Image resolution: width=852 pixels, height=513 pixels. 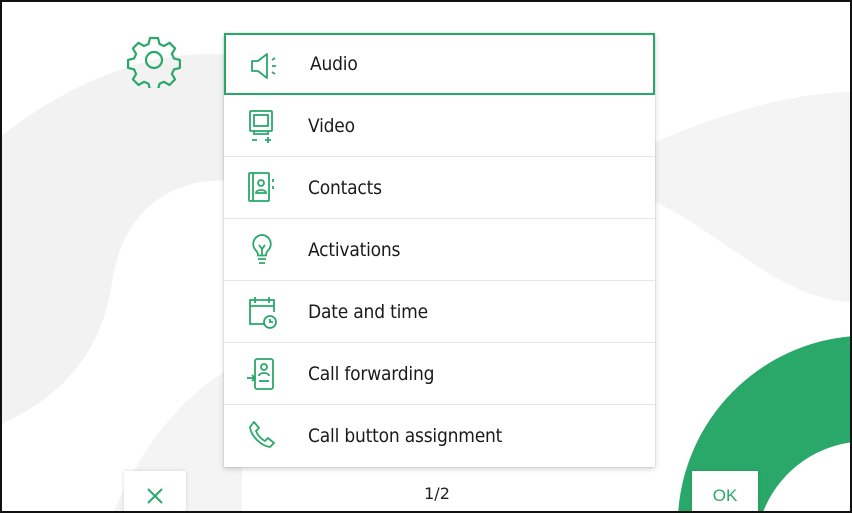 What do you see at coordinates (261, 126) in the screenshot?
I see `monitor-icon` at bounding box center [261, 126].